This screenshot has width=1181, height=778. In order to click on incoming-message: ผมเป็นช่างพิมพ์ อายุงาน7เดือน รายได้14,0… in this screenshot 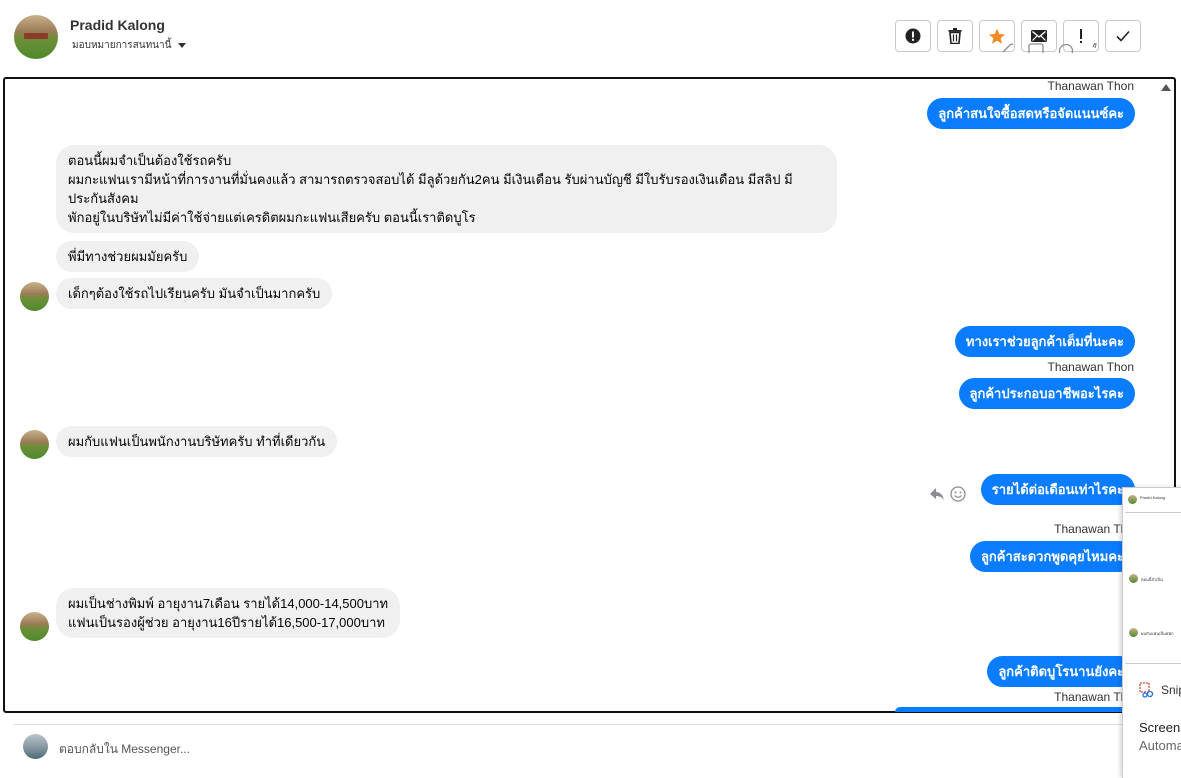, I will do `click(228, 613)`.